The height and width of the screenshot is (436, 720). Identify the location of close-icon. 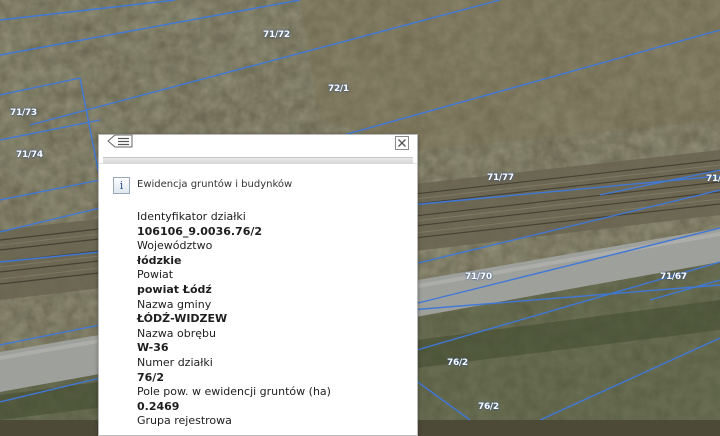
(402, 142).